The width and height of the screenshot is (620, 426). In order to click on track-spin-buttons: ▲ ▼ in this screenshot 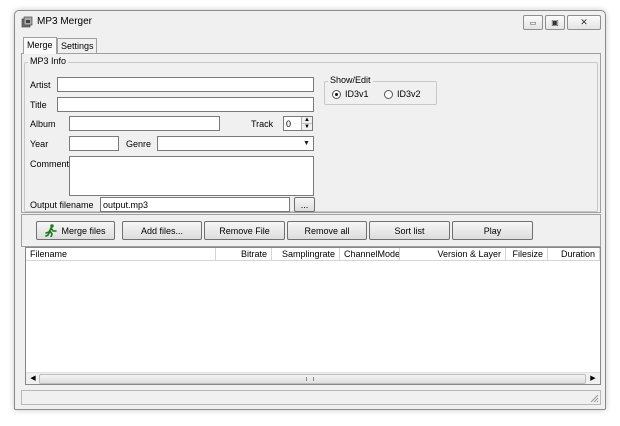, I will do `click(306, 123)`.